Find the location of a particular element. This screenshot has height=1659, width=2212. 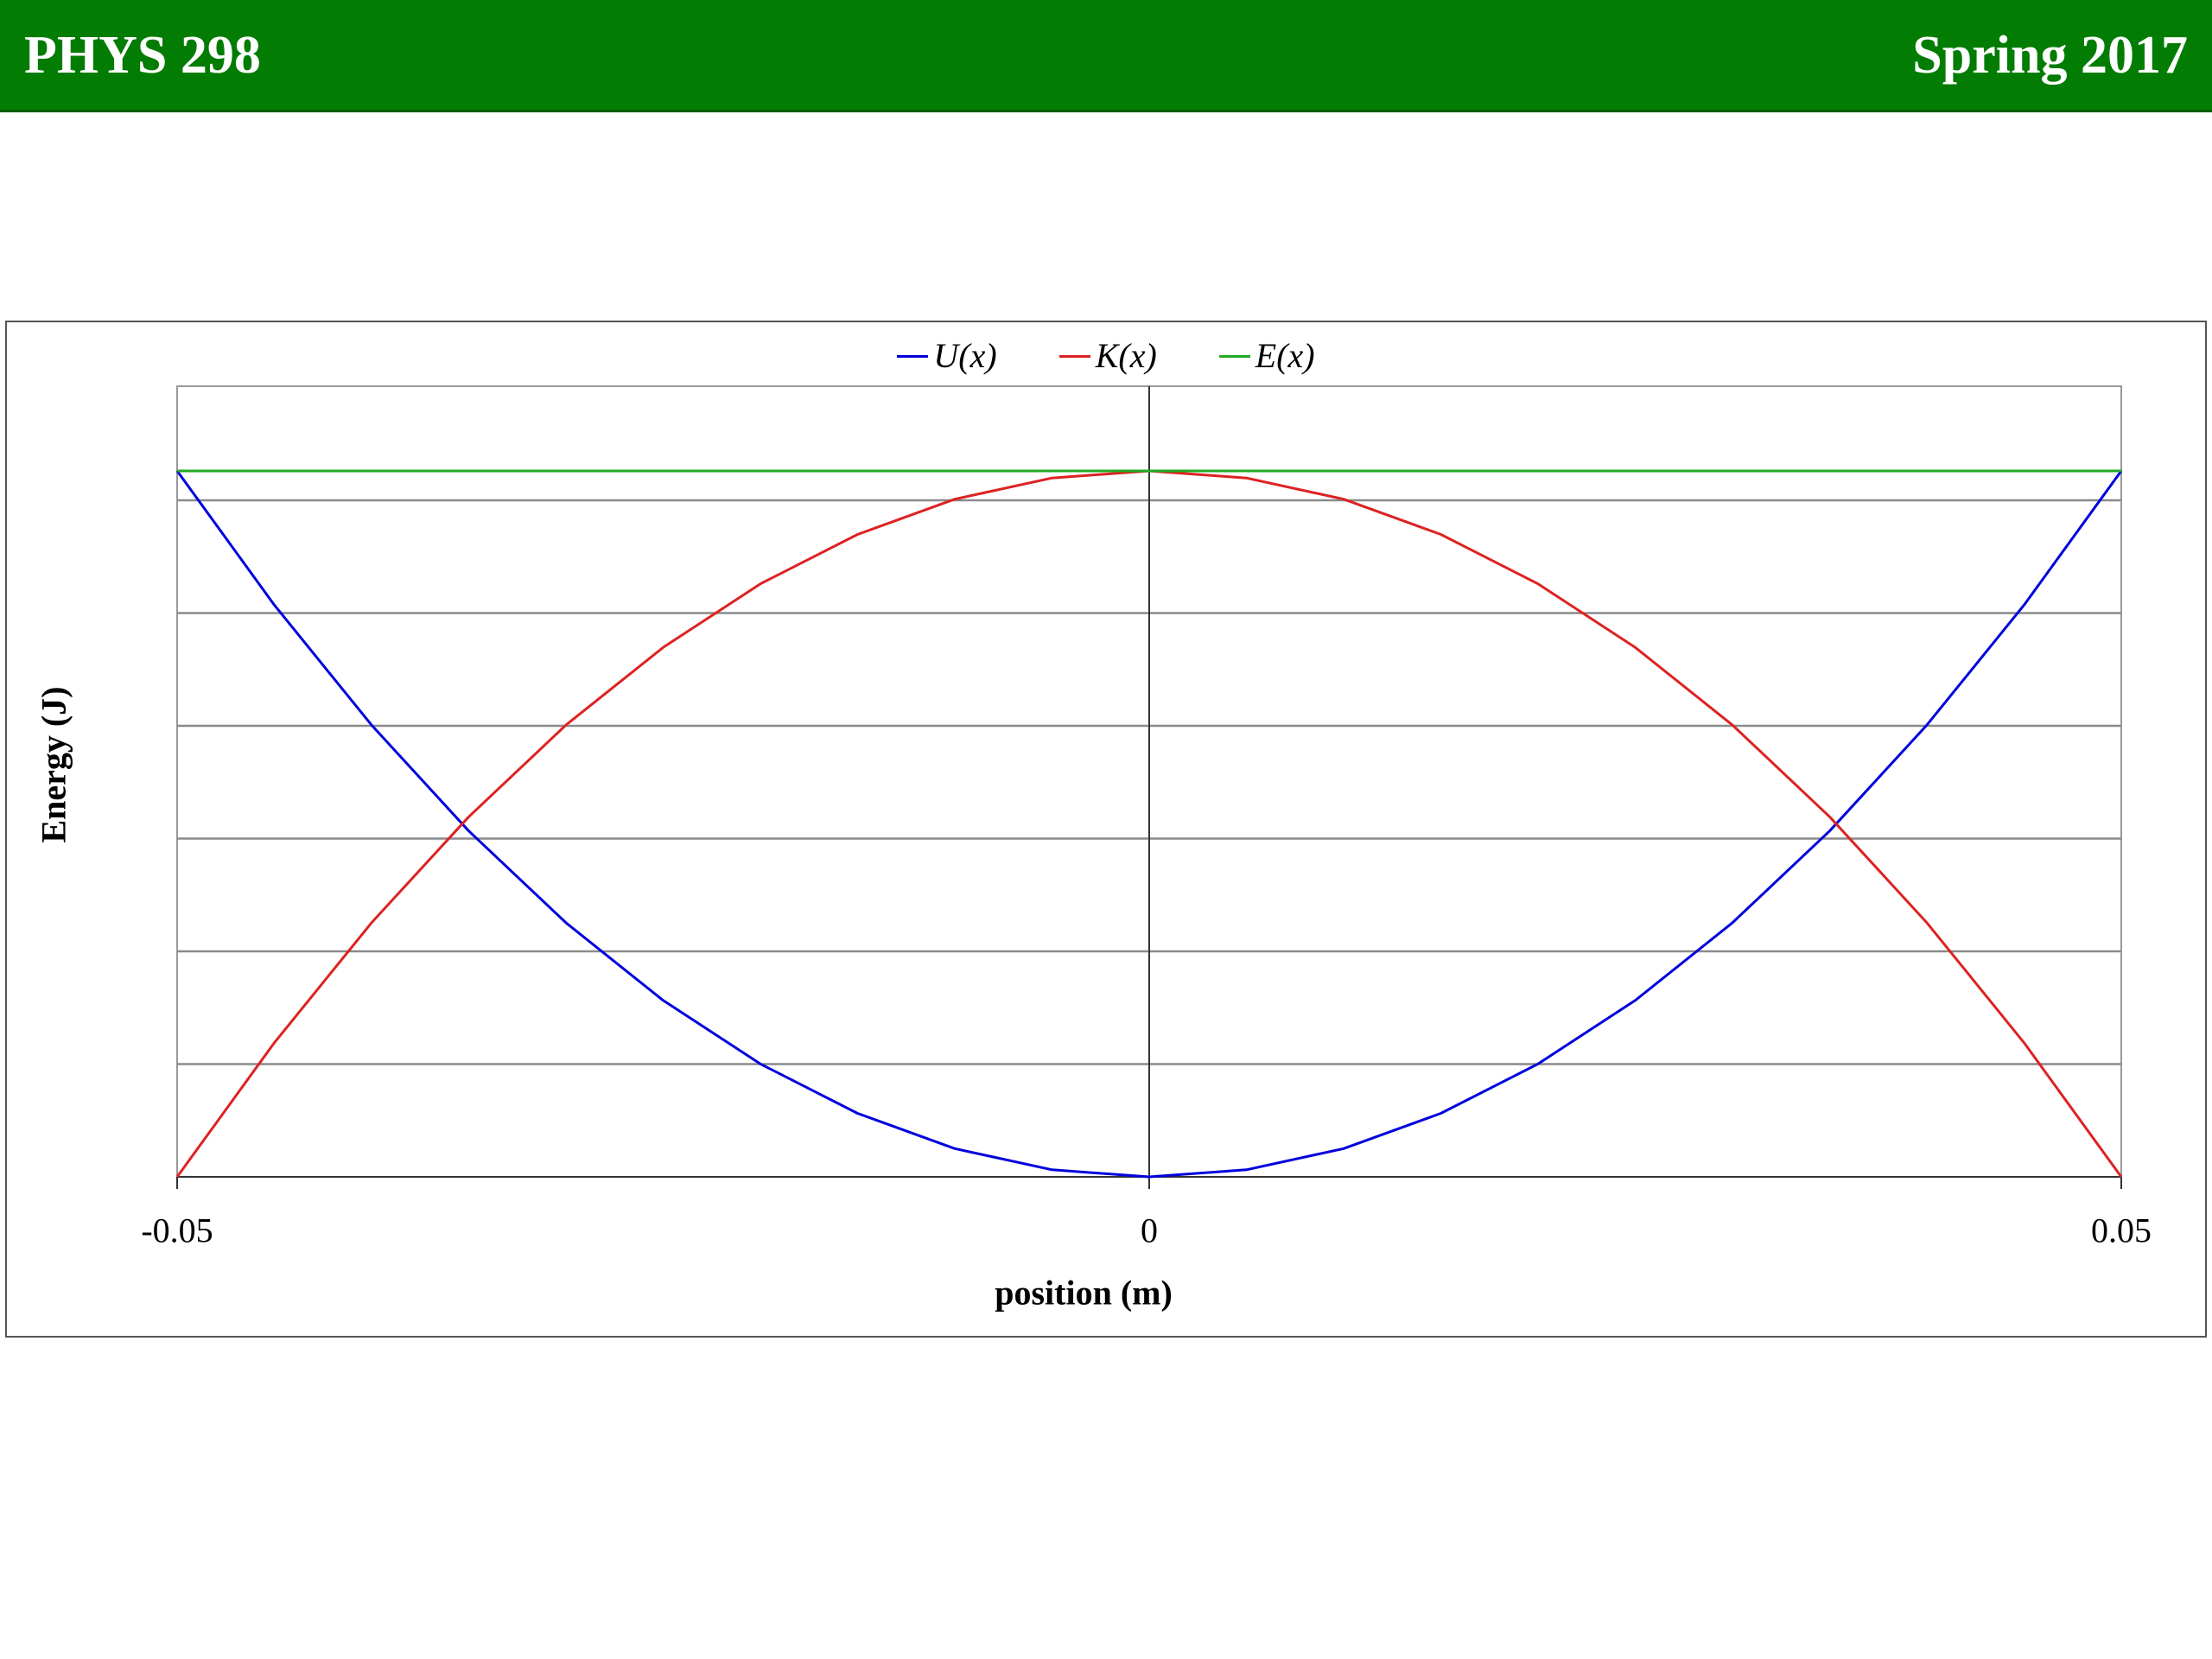

y-axis-title: Energy (J) is located at coordinates (53, 764).